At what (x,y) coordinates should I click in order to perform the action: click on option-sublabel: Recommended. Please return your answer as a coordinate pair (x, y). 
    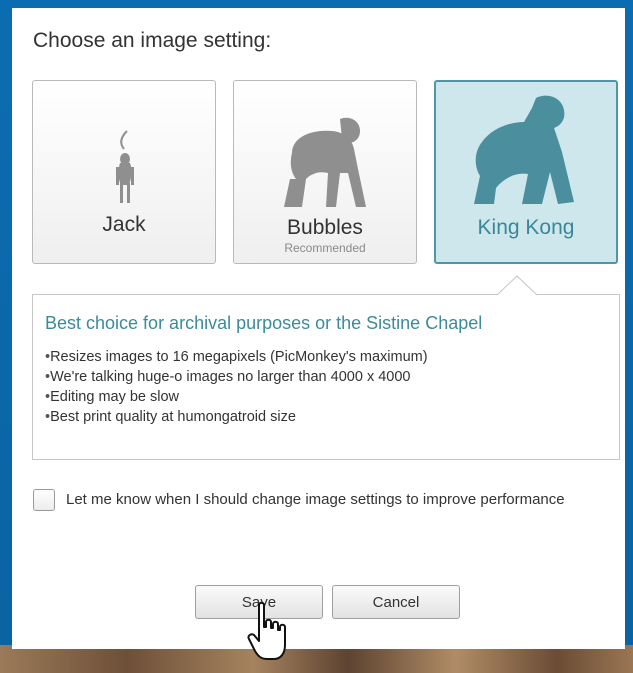
    Looking at the image, I should click on (325, 248).